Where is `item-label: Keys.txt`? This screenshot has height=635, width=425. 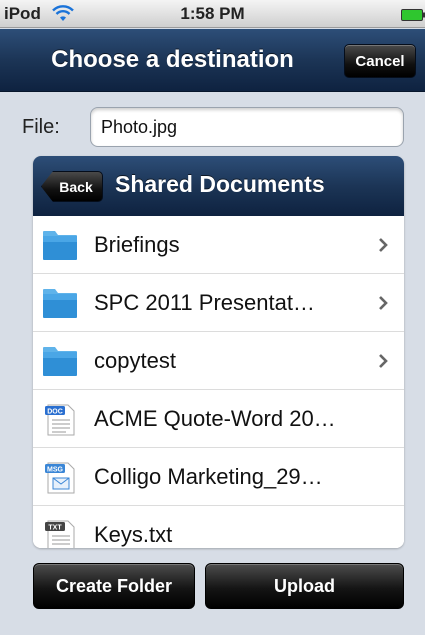 item-label: Keys.txt is located at coordinates (133, 534).